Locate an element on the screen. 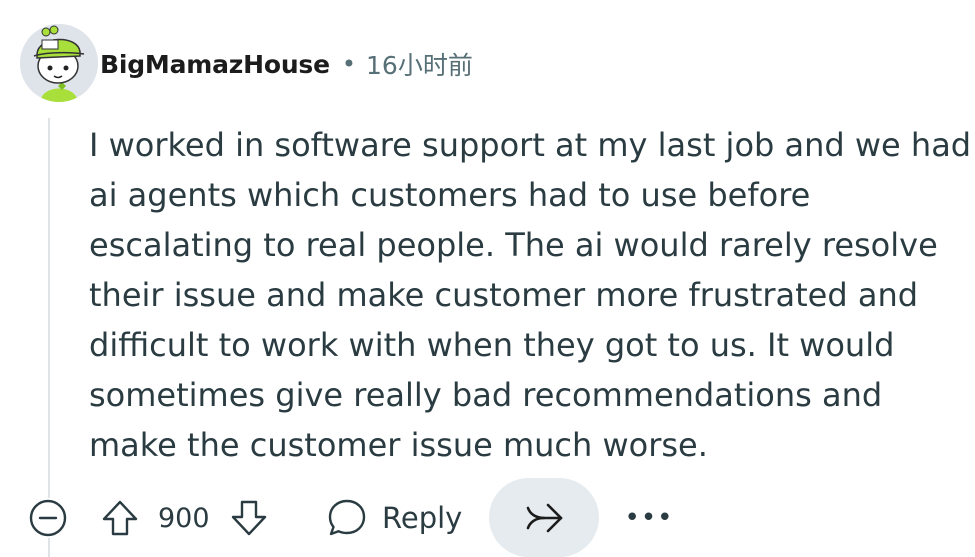 This screenshot has height=557, width=975. more-options-button: ••• is located at coordinates (649, 518).